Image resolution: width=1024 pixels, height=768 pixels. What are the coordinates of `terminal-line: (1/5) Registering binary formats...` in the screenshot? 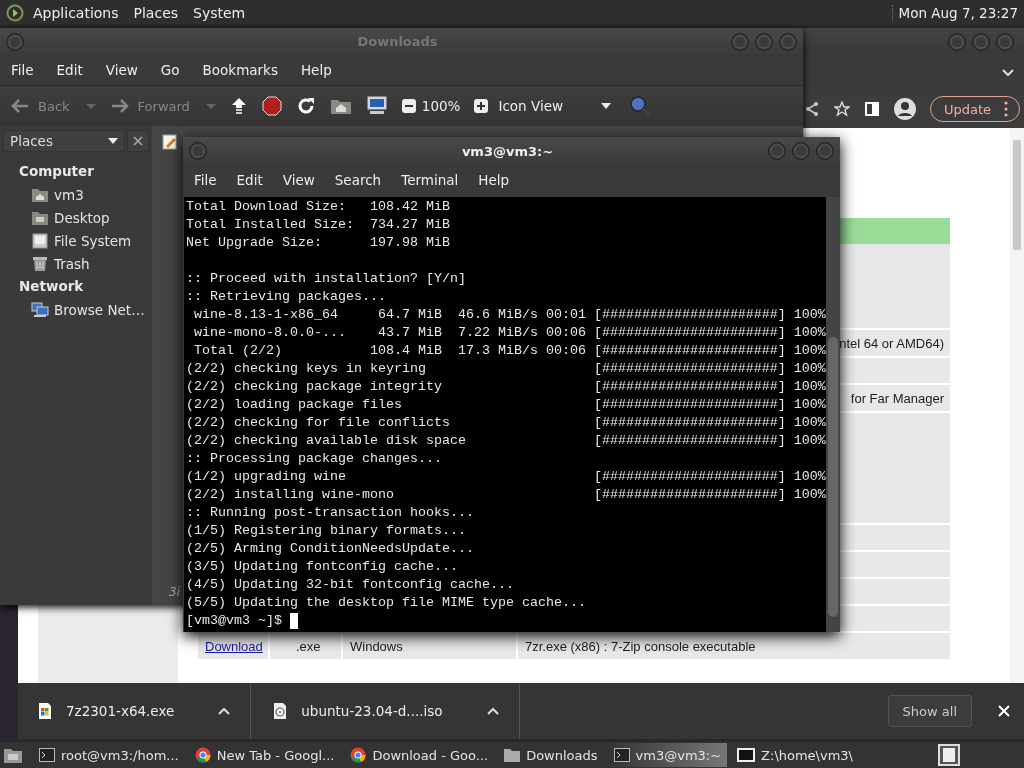 It's located at (326, 531).